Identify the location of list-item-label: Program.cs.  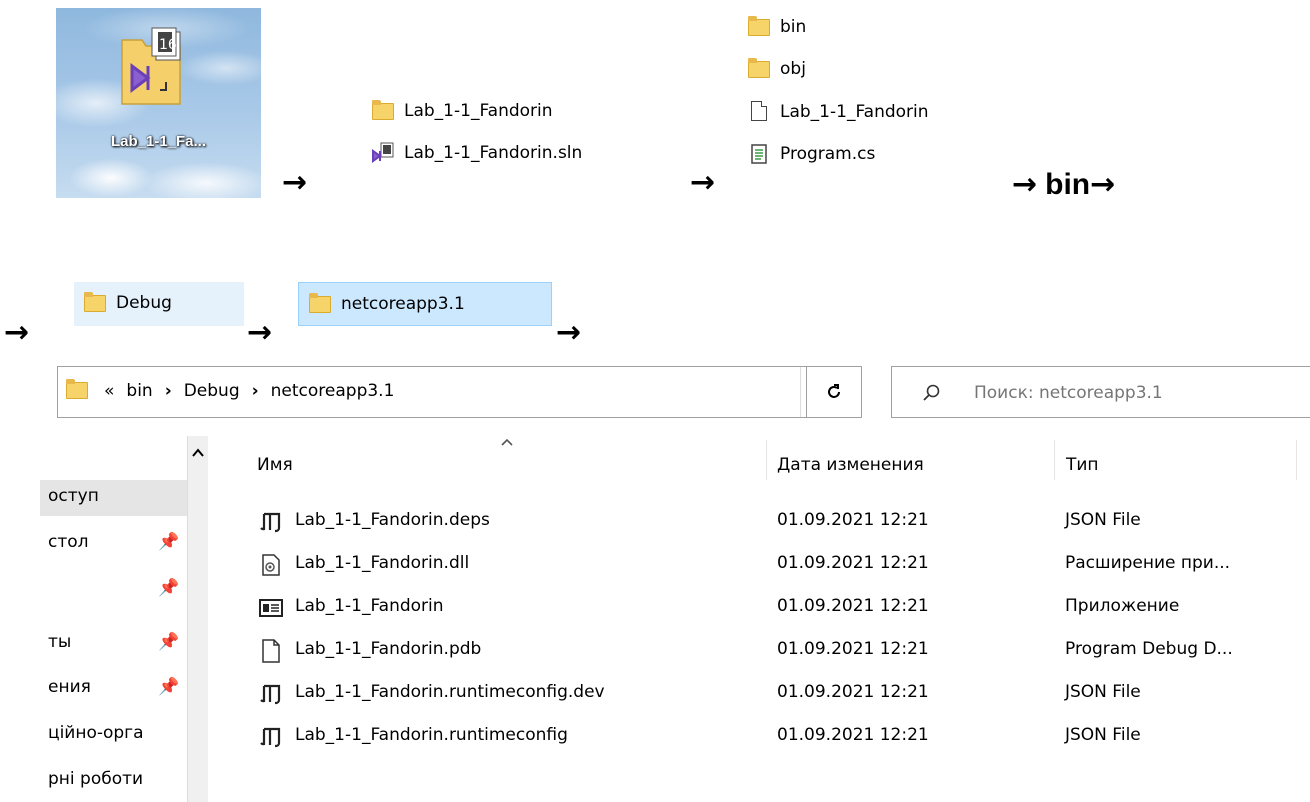
(828, 154).